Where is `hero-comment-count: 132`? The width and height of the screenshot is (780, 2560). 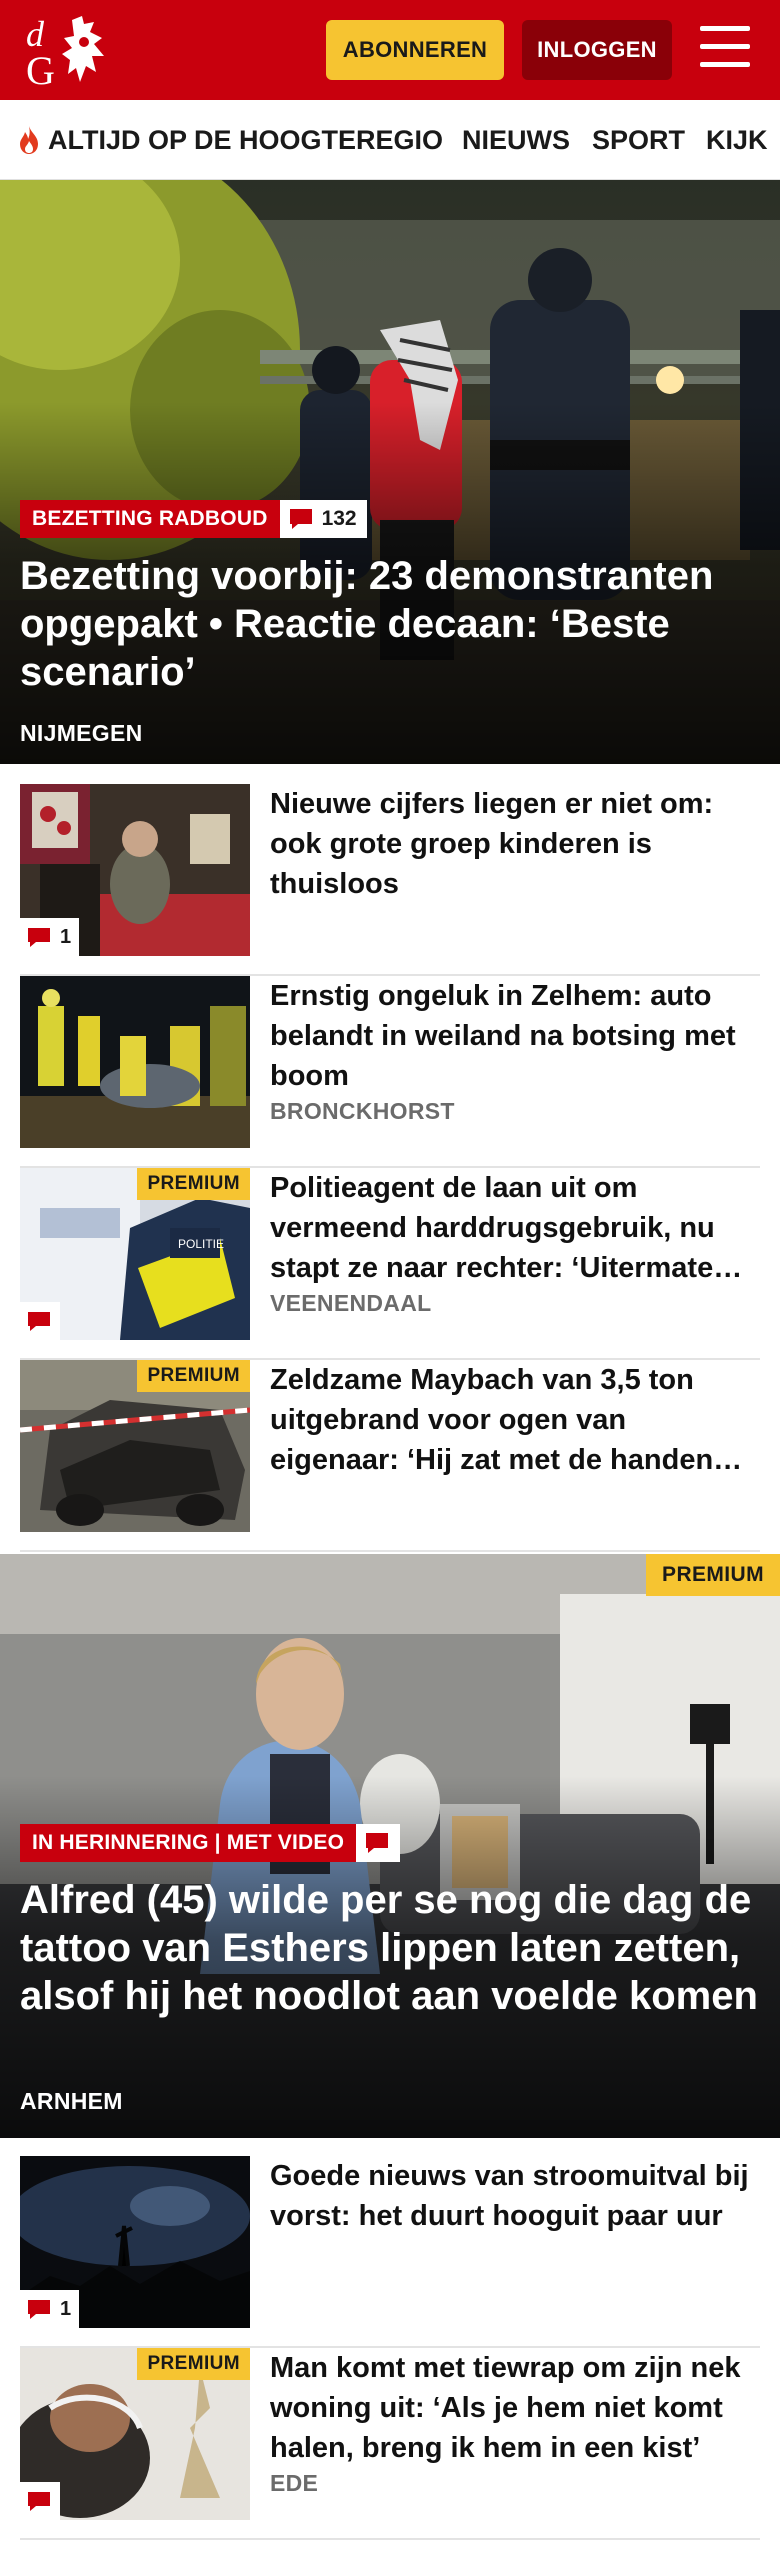
hero-comment-count: 132 is located at coordinates (323, 519).